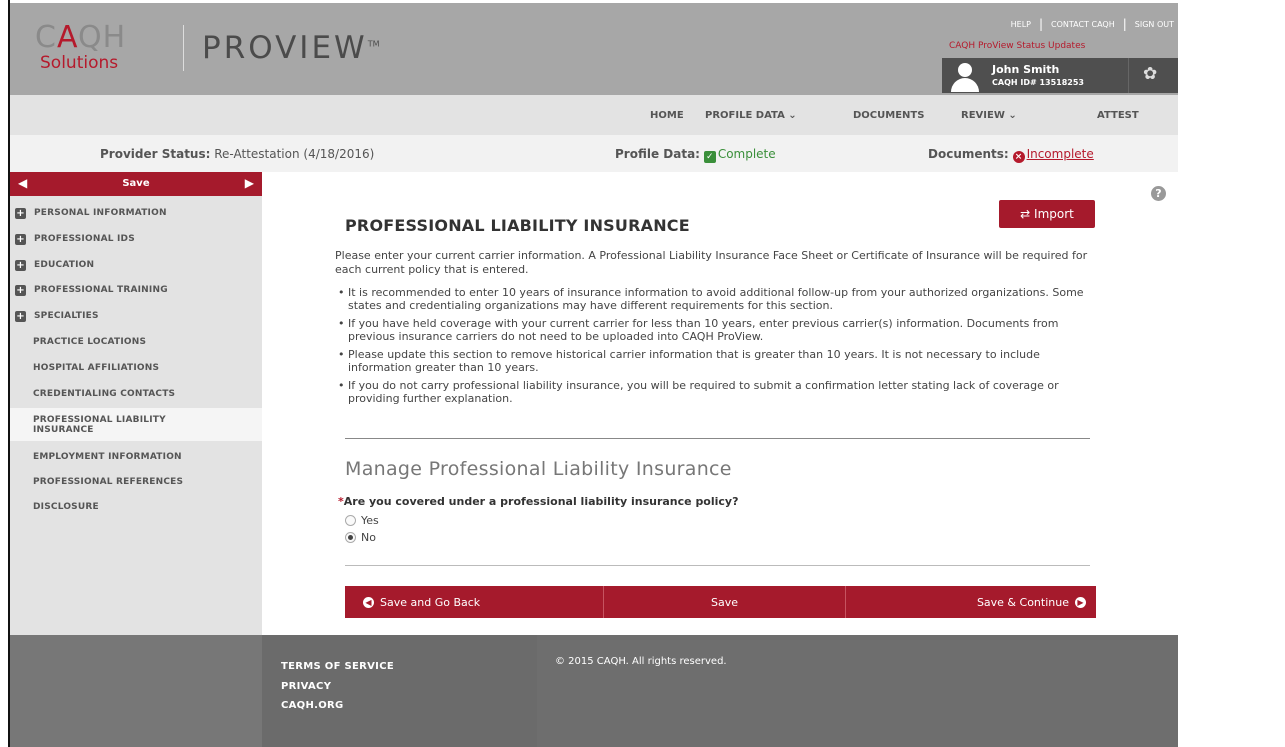  I want to click on radio-option-yes: Yes, so click(362, 520).